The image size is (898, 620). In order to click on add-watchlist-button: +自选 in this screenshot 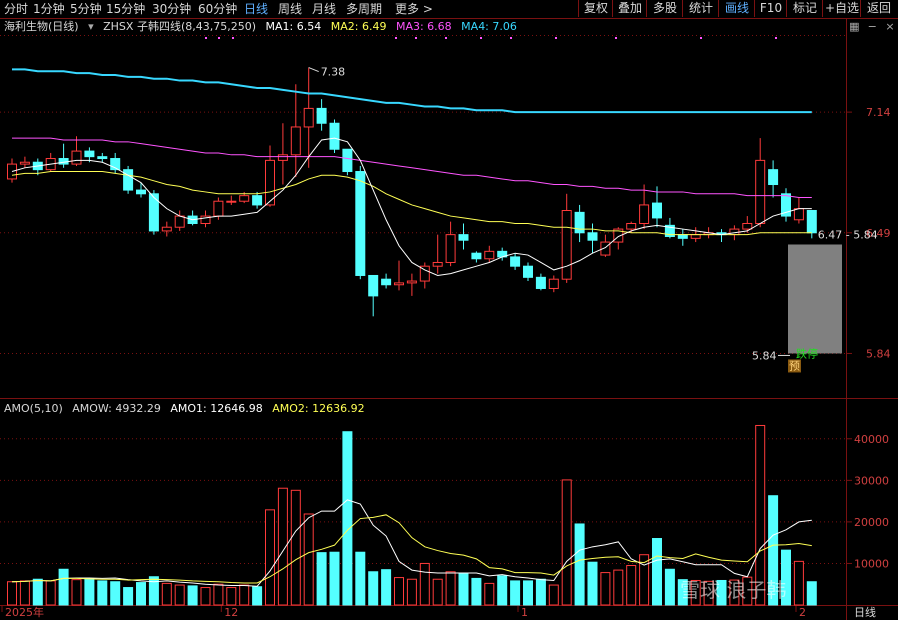, I will do `click(841, 8)`.